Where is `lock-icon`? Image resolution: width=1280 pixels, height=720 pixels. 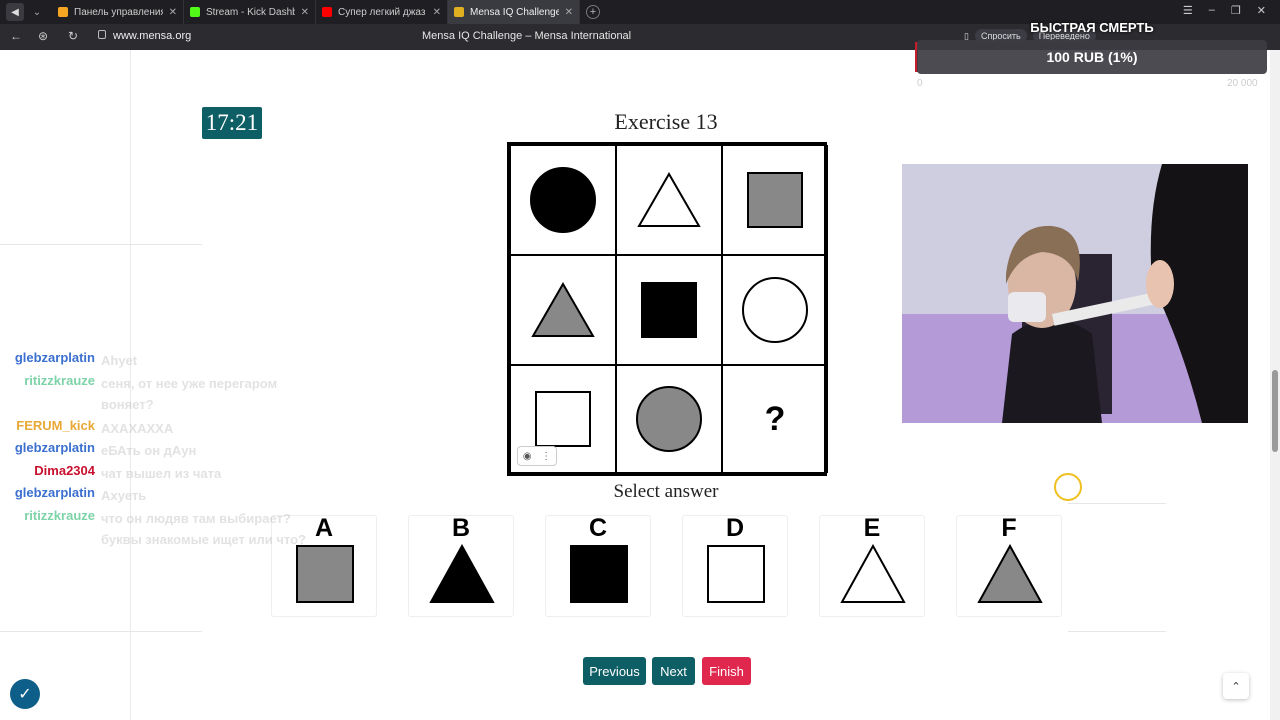 lock-icon is located at coordinates (102, 34).